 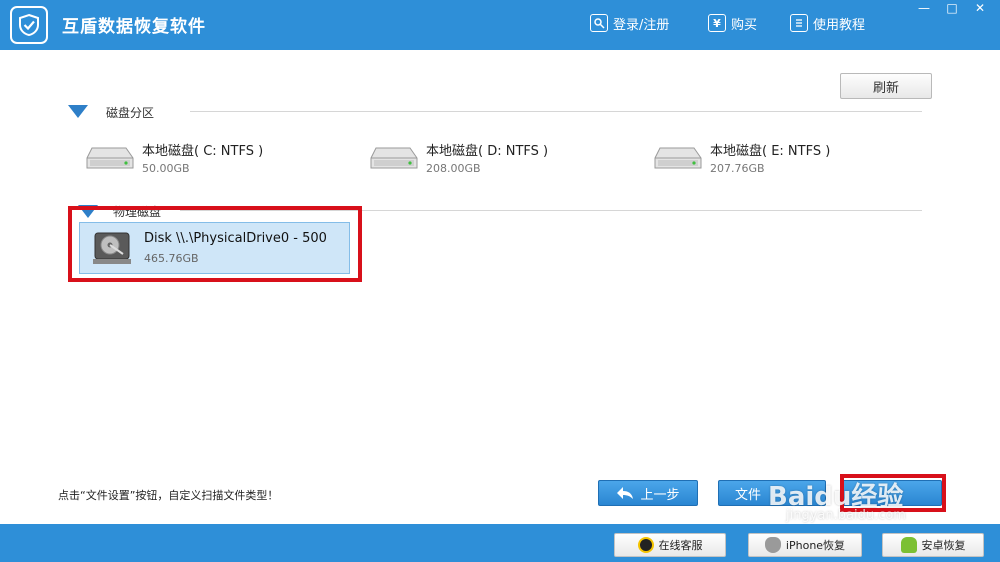 What do you see at coordinates (772, 545) in the screenshot?
I see `apple-icon` at bounding box center [772, 545].